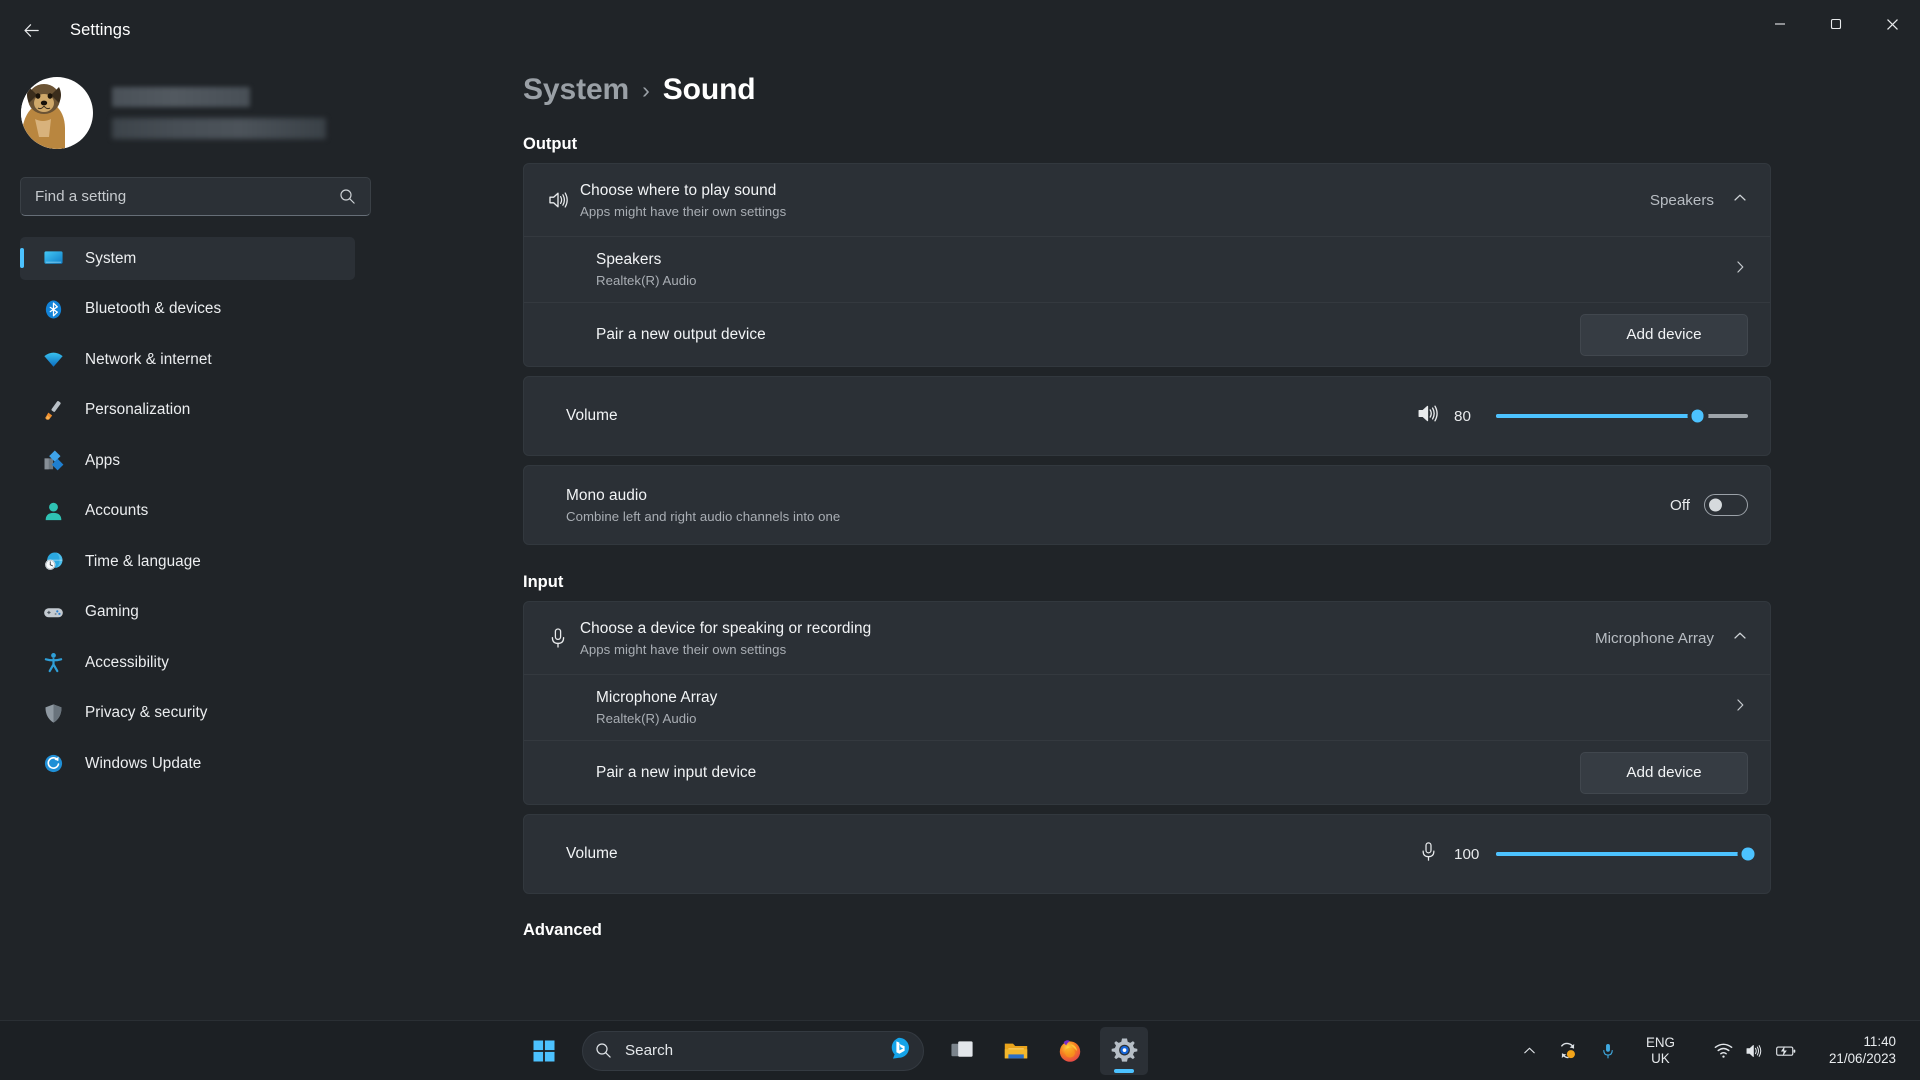  Describe the element at coordinates (991, 854) in the screenshot. I see `input-volume-text: Volume` at that location.